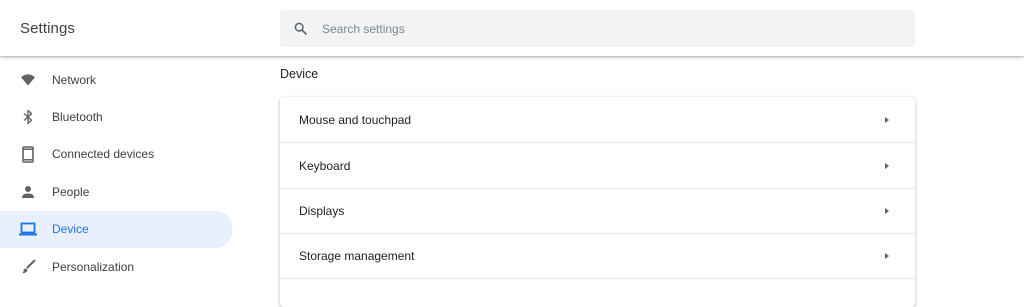 This screenshot has height=307, width=1024. Describe the element at coordinates (28, 192) in the screenshot. I see `person-icon` at that location.